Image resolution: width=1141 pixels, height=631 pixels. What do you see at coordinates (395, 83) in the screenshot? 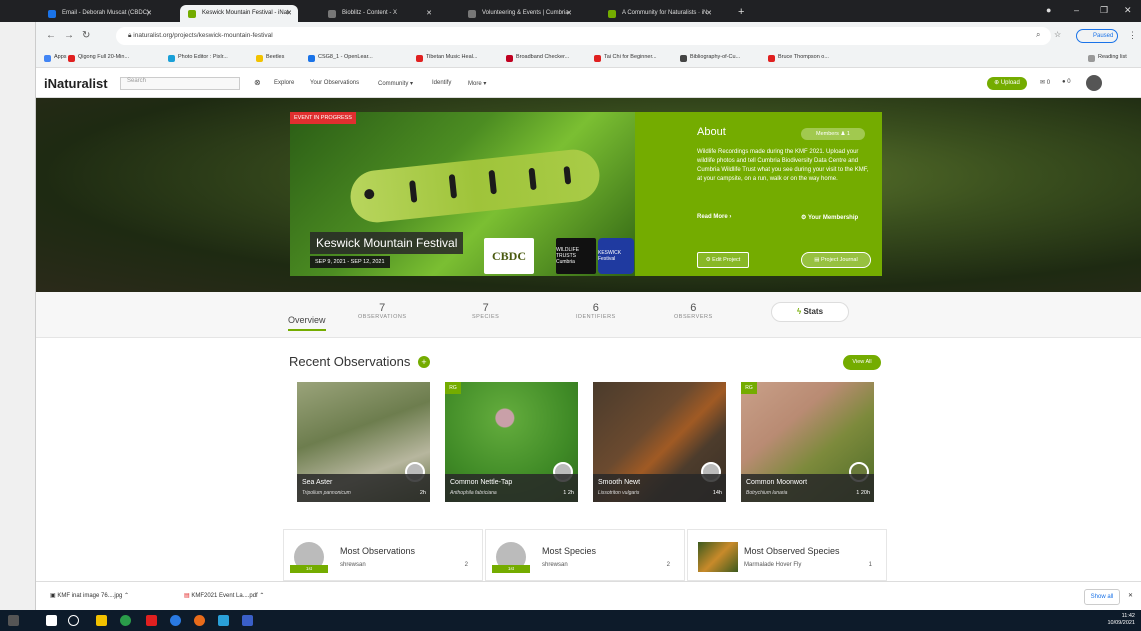
I see `nav-community: Community ▾` at bounding box center [395, 83].